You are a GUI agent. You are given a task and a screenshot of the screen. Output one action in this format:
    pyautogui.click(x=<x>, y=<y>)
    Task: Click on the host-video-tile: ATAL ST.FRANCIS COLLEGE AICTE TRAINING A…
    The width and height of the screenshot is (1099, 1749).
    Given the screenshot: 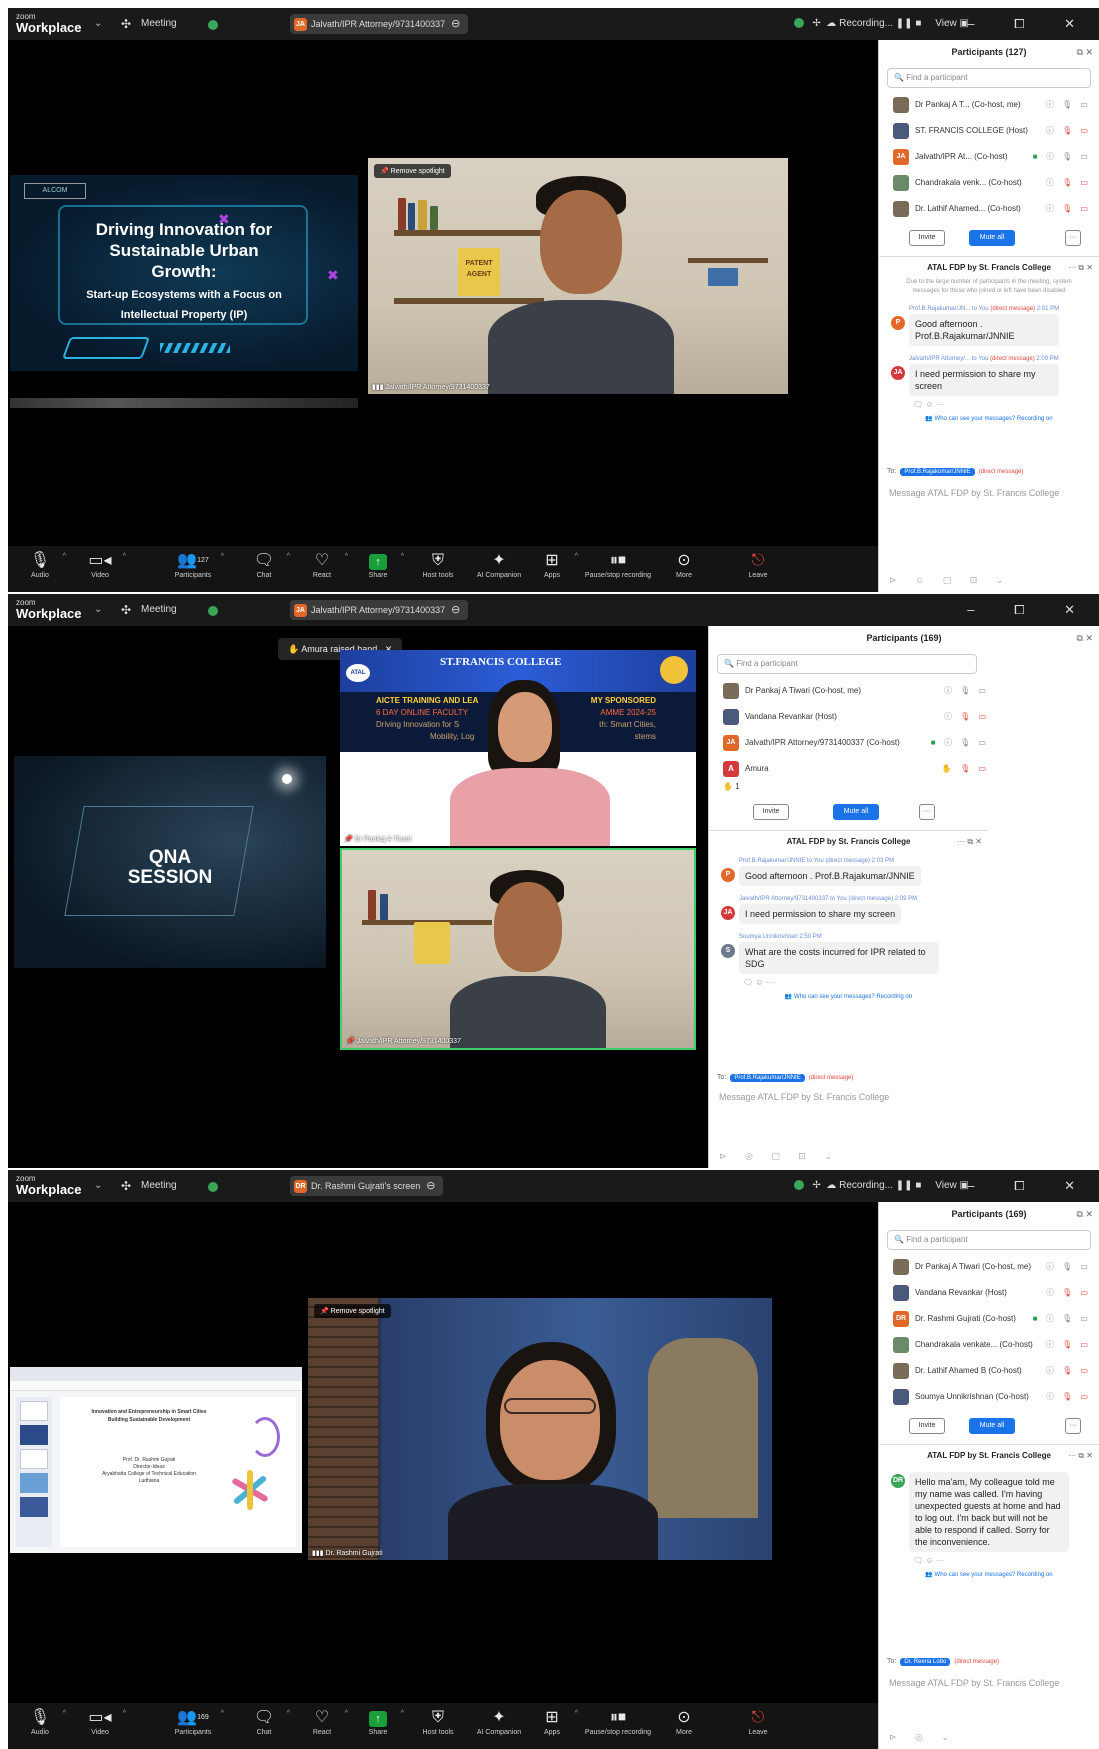 What is the action you would take?
    pyautogui.click(x=518, y=748)
    